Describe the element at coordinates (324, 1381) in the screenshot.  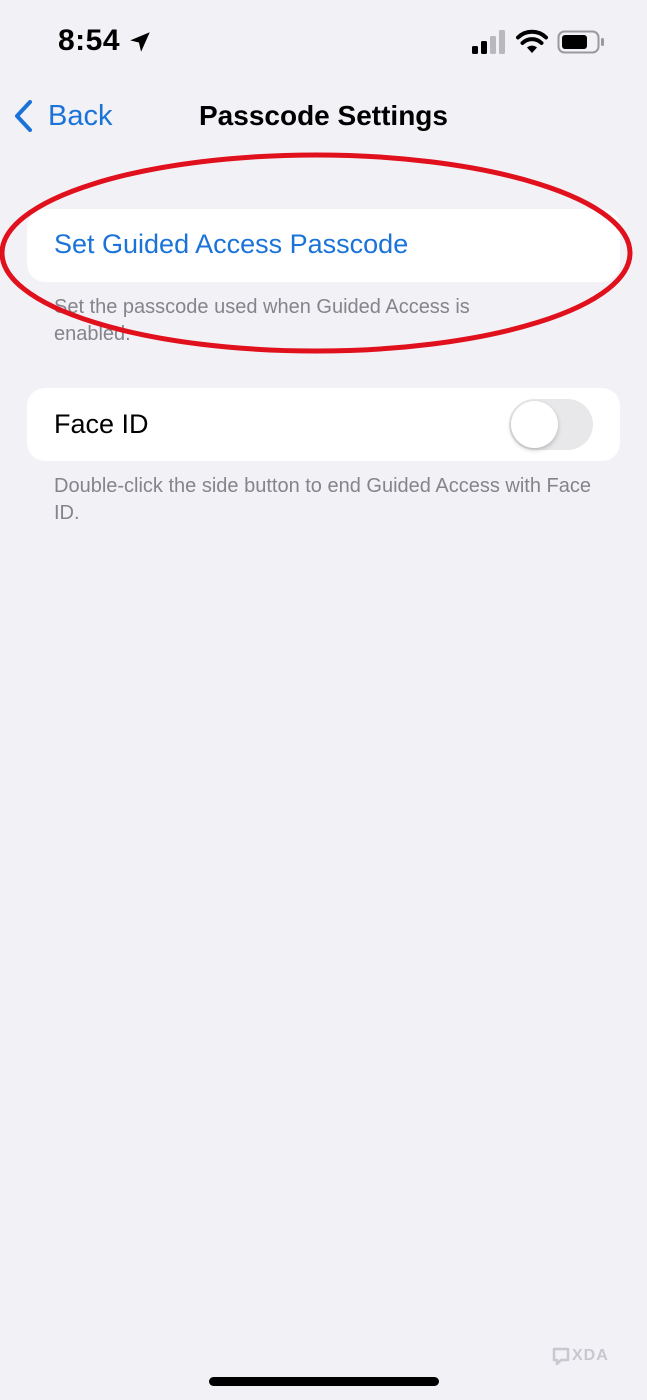
I see `home-indicator` at that location.